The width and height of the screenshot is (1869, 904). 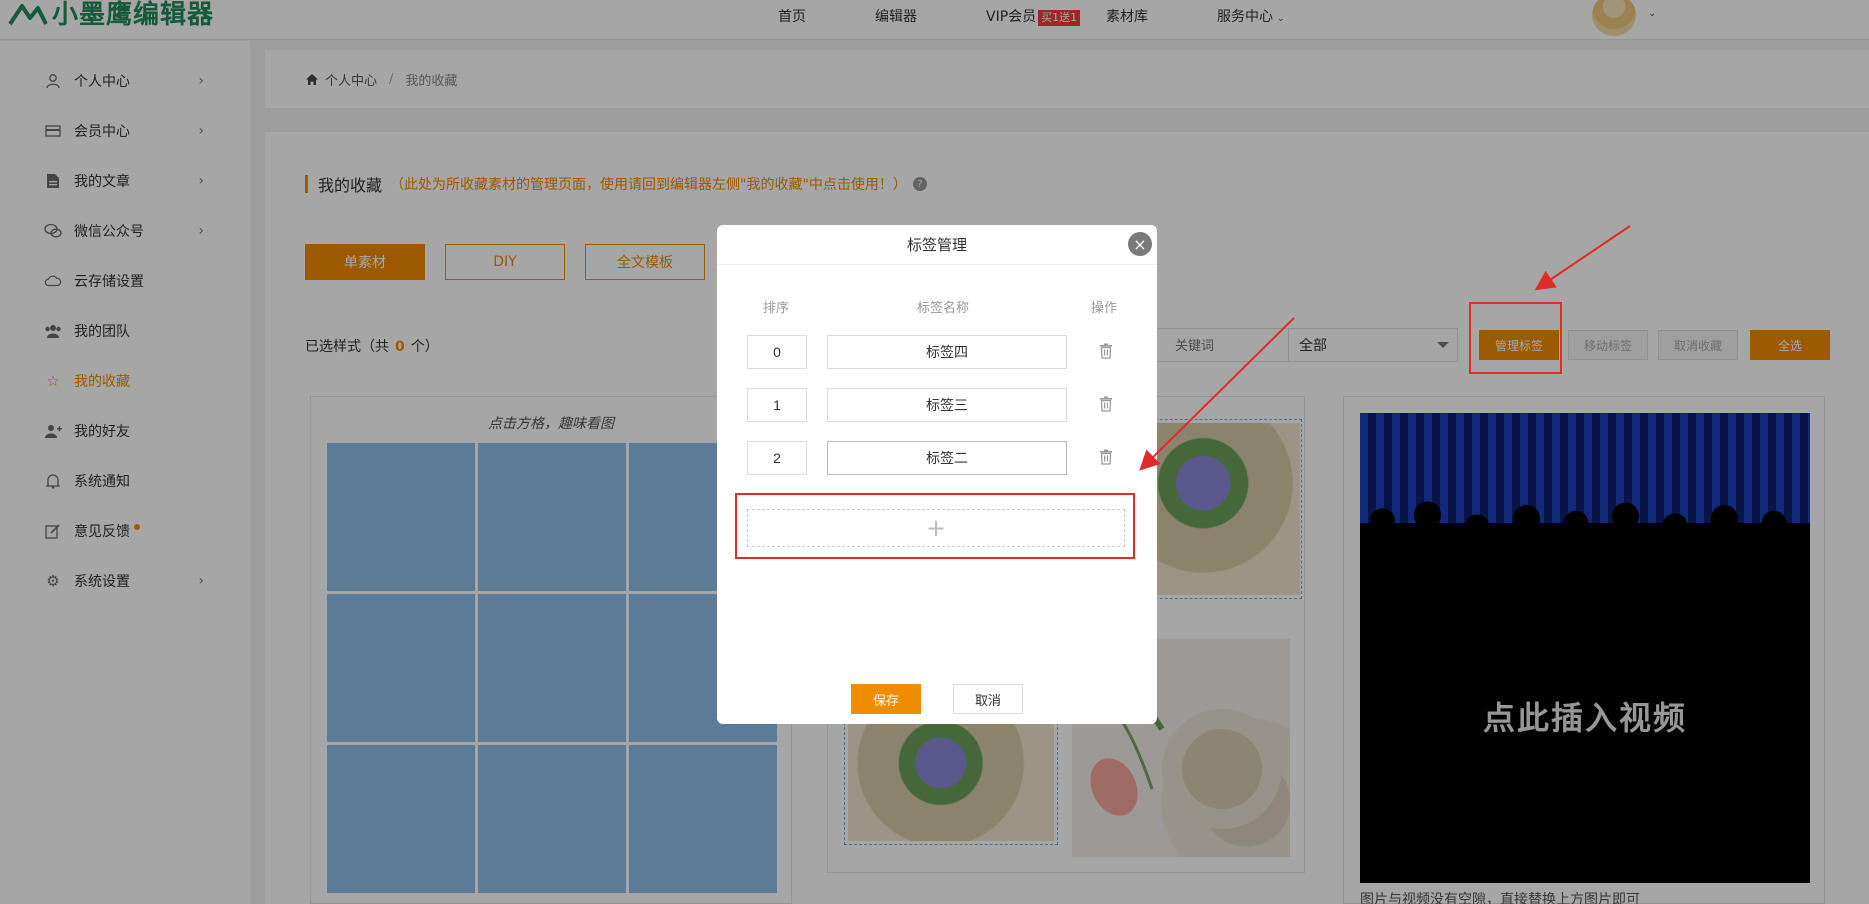 What do you see at coordinates (886, 699) in the screenshot?
I see `save-button: 保存` at bounding box center [886, 699].